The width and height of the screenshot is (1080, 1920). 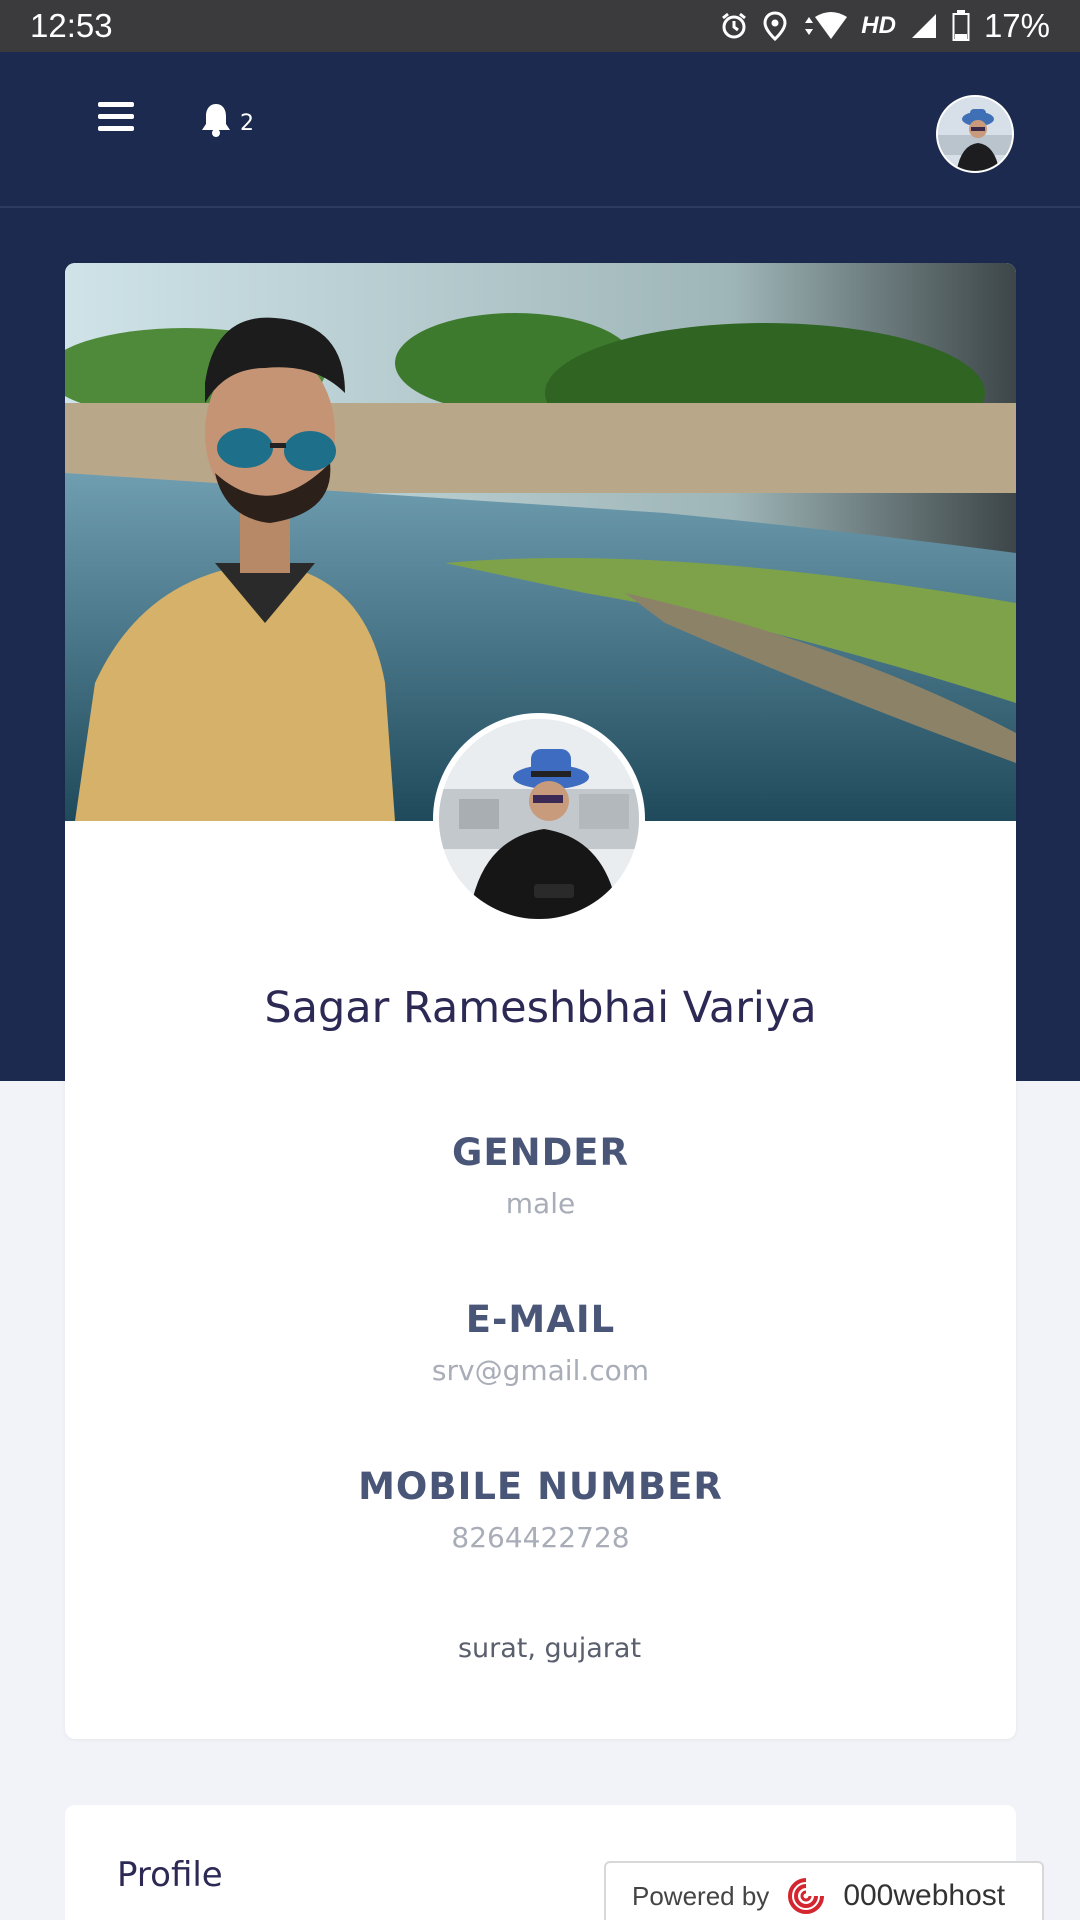 I want to click on section-title: Profile, so click(x=170, y=1875).